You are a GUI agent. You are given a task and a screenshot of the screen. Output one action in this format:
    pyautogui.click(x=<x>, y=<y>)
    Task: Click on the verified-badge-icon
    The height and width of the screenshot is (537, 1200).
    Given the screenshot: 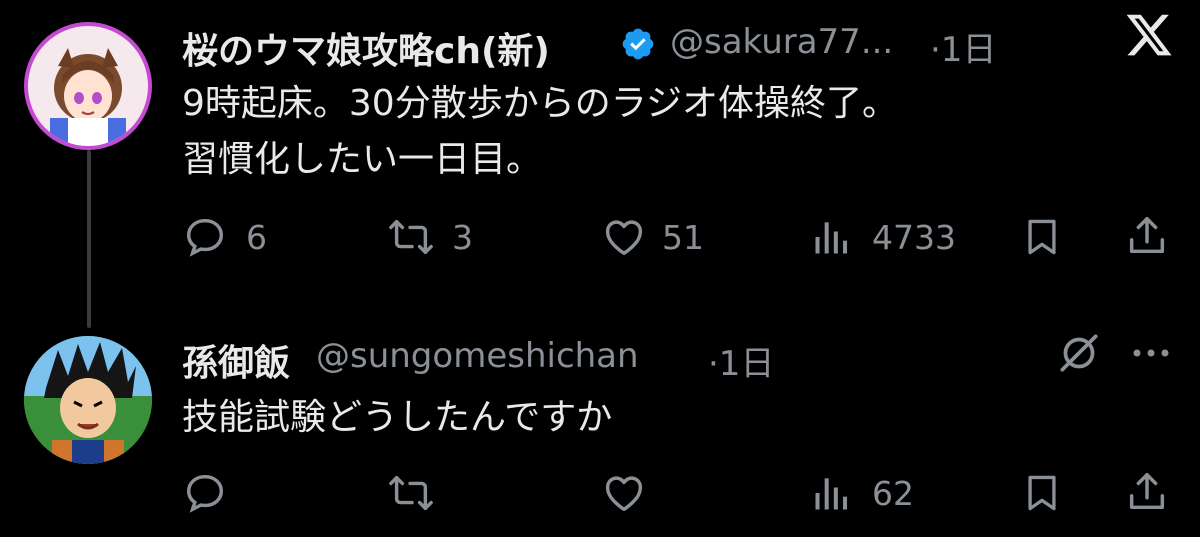 What is the action you would take?
    pyautogui.click(x=638, y=44)
    